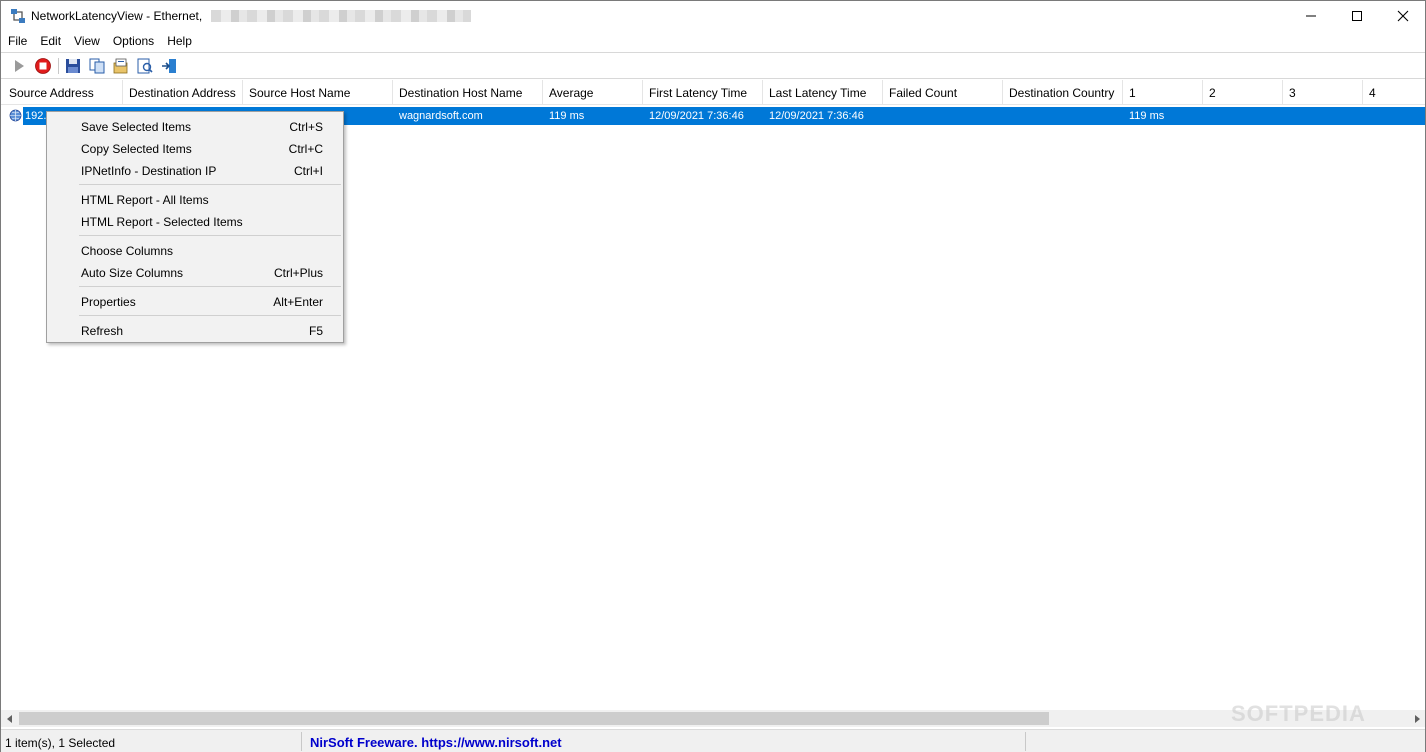 This screenshot has width=1426, height=752. I want to click on menu-item-shortcut: Ctrl+C, so click(305, 149).